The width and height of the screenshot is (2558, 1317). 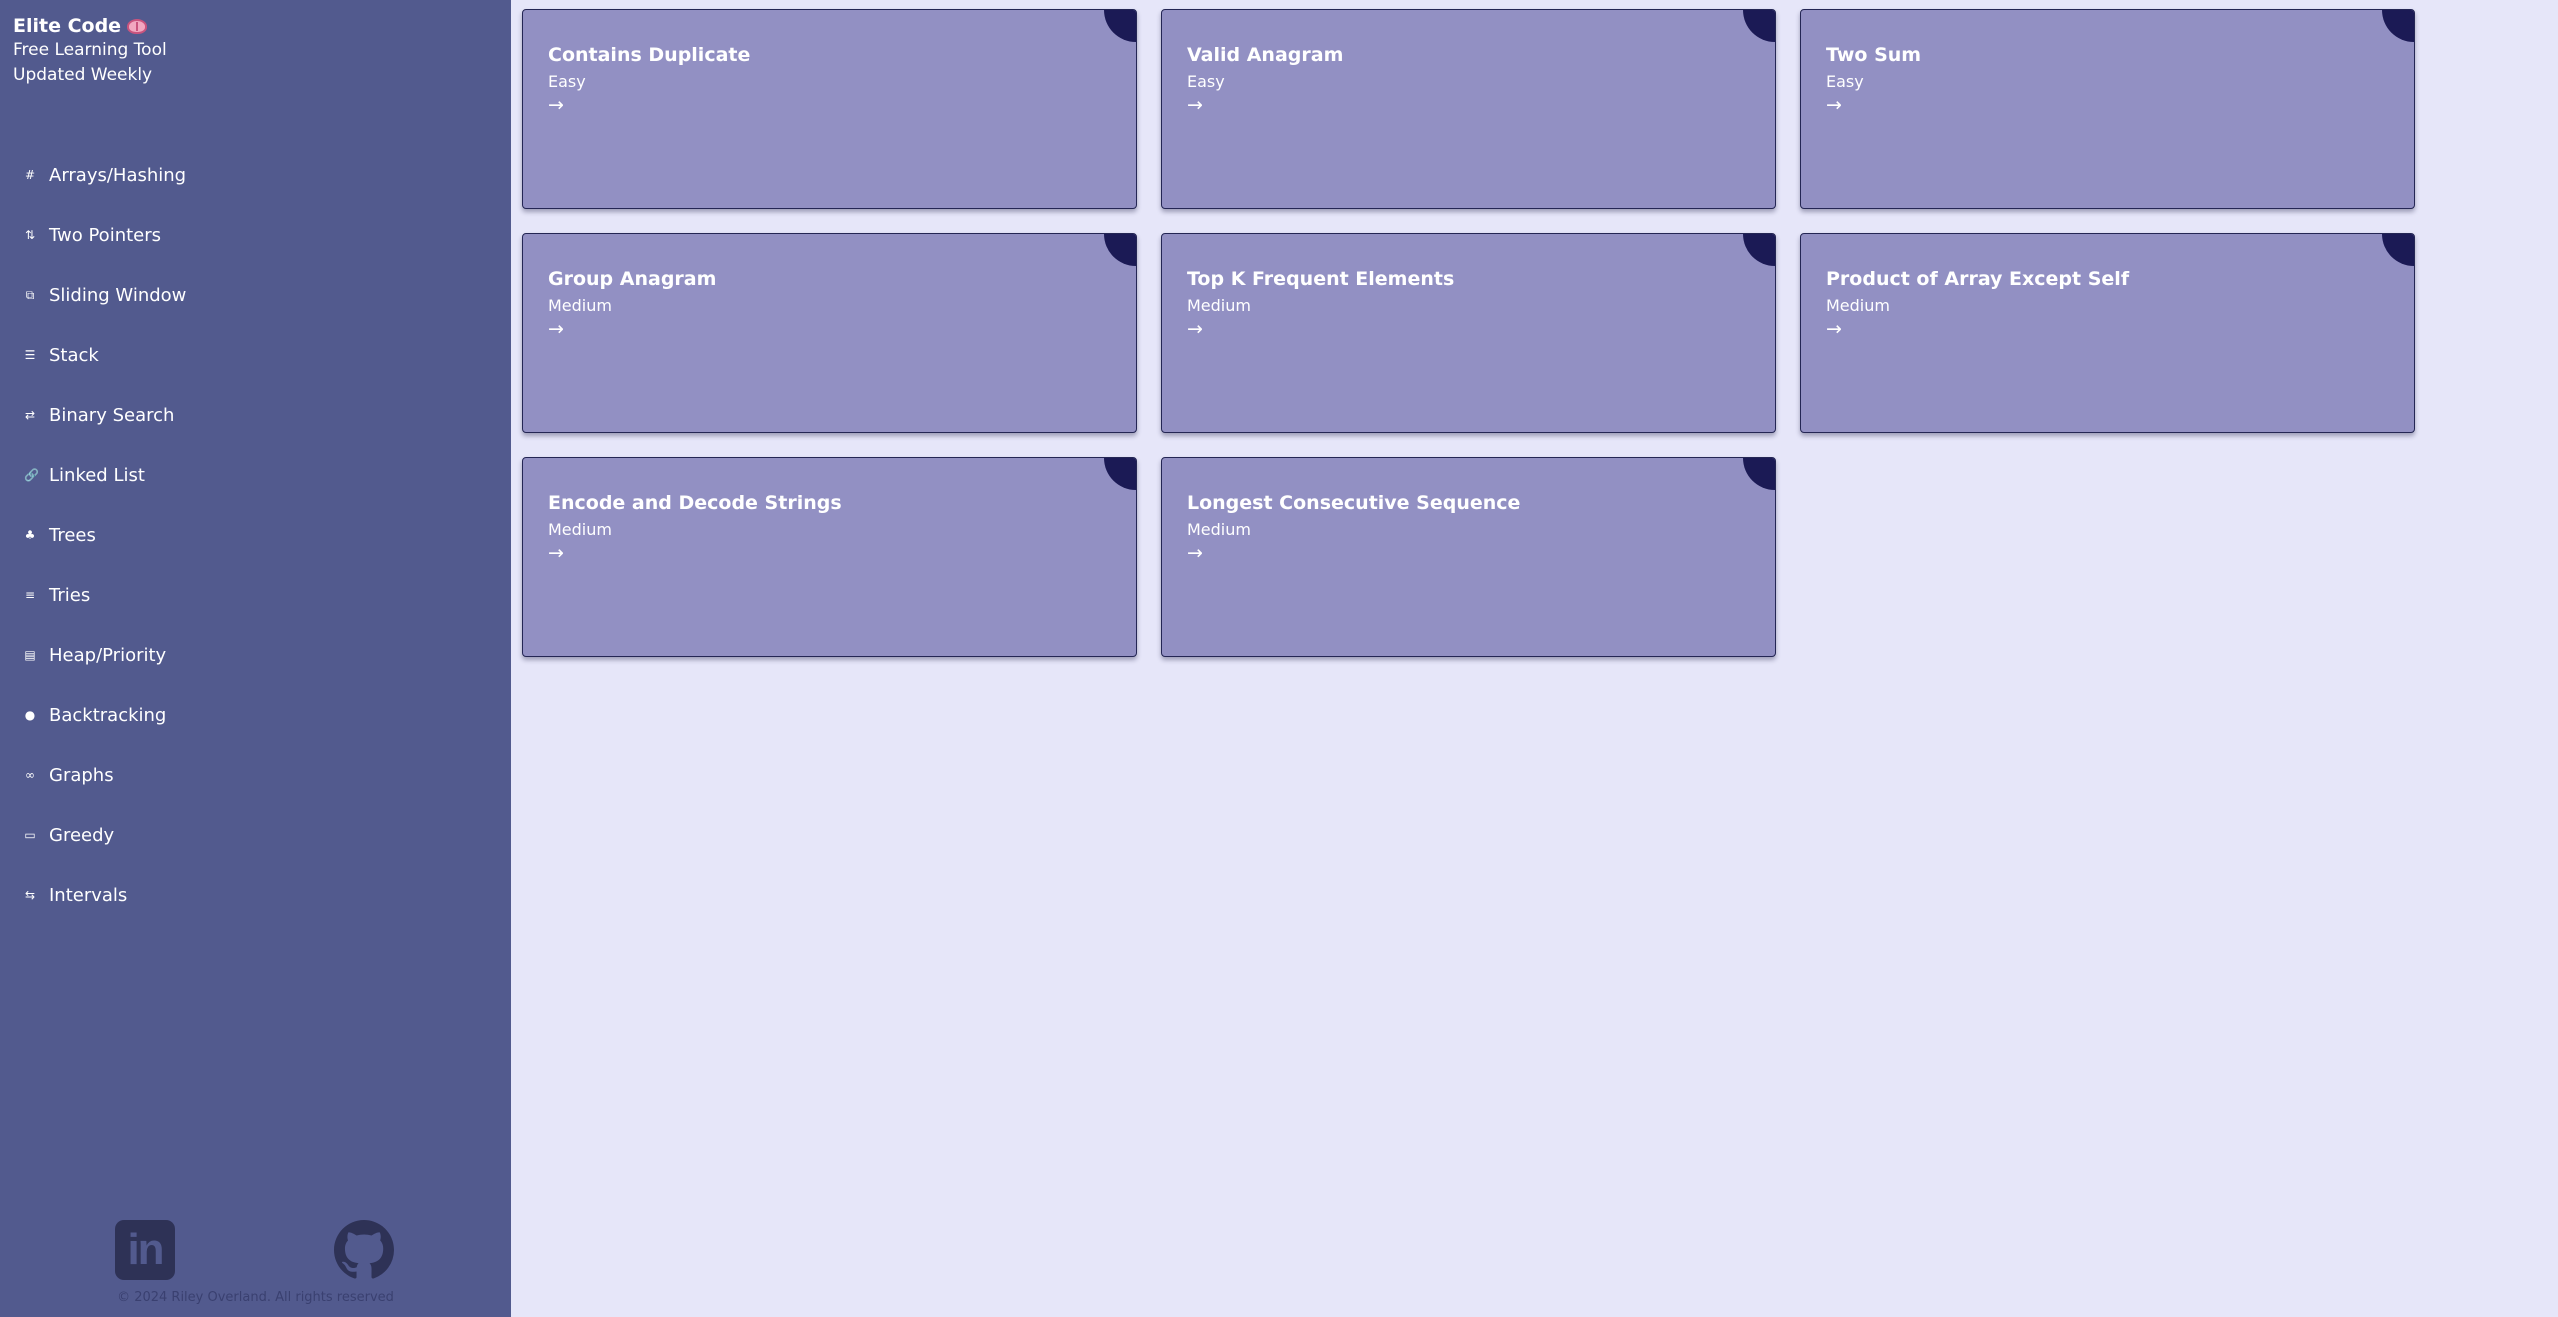 What do you see at coordinates (364, 1250) in the screenshot?
I see `github-icon` at bounding box center [364, 1250].